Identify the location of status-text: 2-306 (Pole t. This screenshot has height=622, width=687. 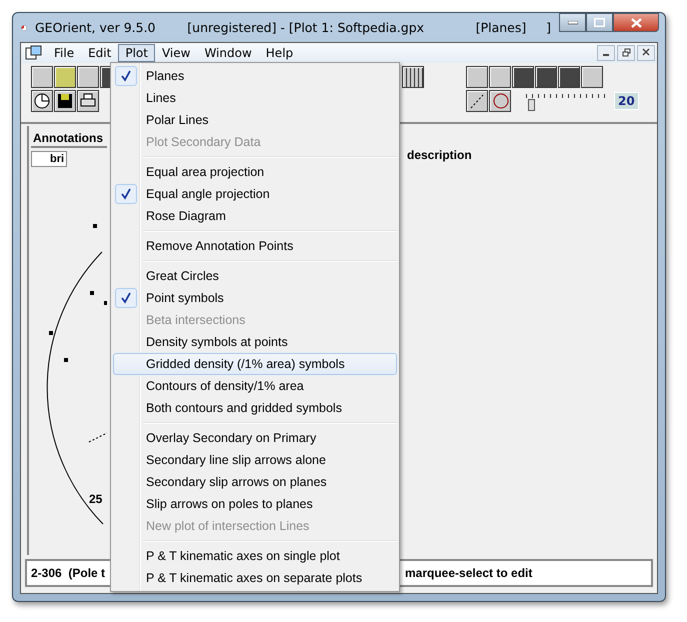
(68, 573).